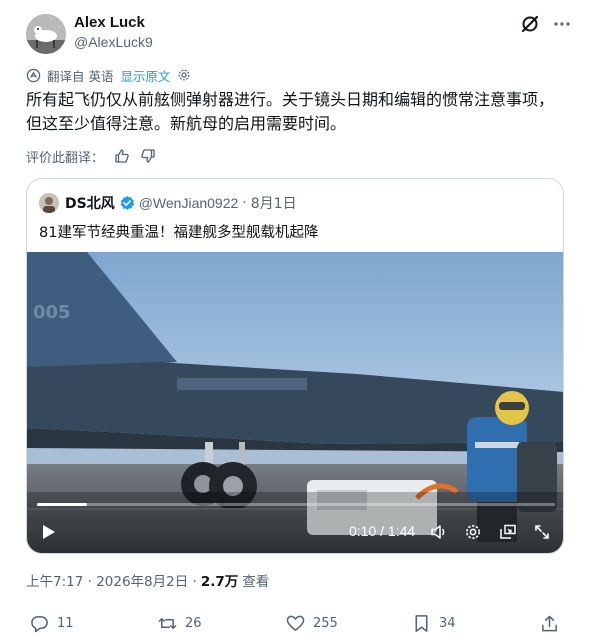  What do you see at coordinates (113, 42) in the screenshot?
I see `author-handle: @AlexLuck9` at bounding box center [113, 42].